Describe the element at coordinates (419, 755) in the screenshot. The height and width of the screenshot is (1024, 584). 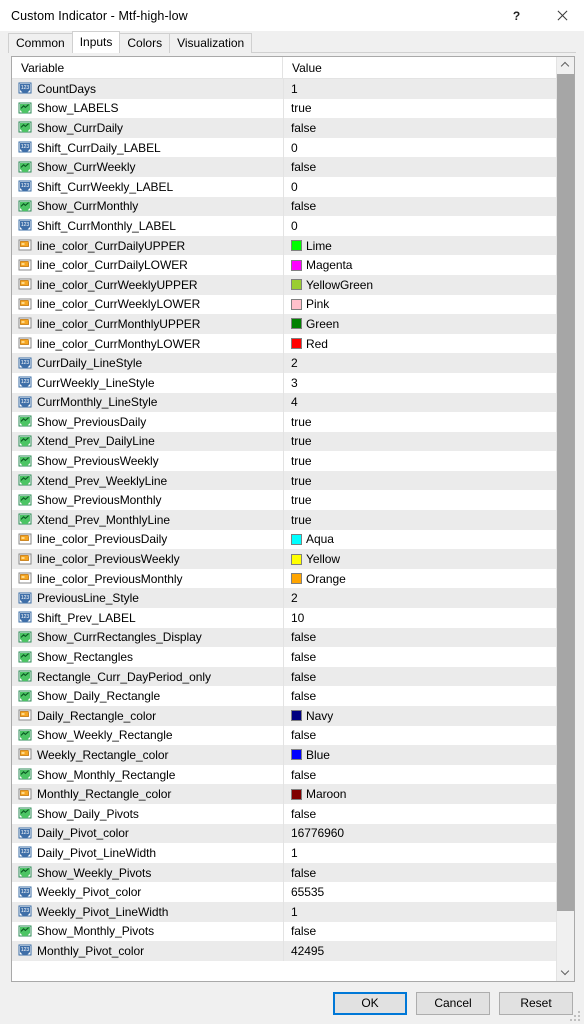
I see `cell-value: Blue` at that location.